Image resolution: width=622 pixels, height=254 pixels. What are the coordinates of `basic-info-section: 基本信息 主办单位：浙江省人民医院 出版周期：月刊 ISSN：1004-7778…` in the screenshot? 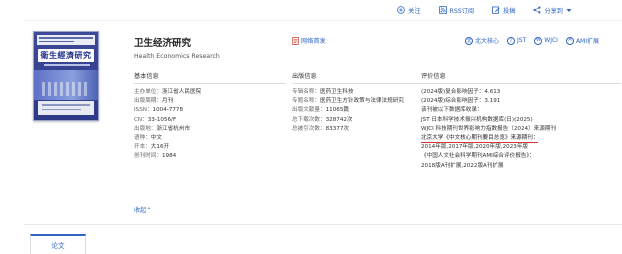 It's located at (210, 116).